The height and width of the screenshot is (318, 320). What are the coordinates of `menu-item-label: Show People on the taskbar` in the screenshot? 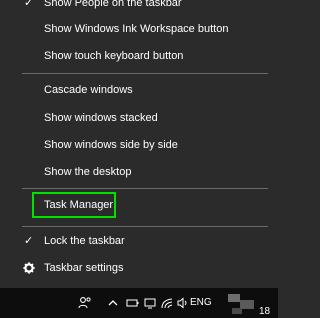 It's located at (113, 4).